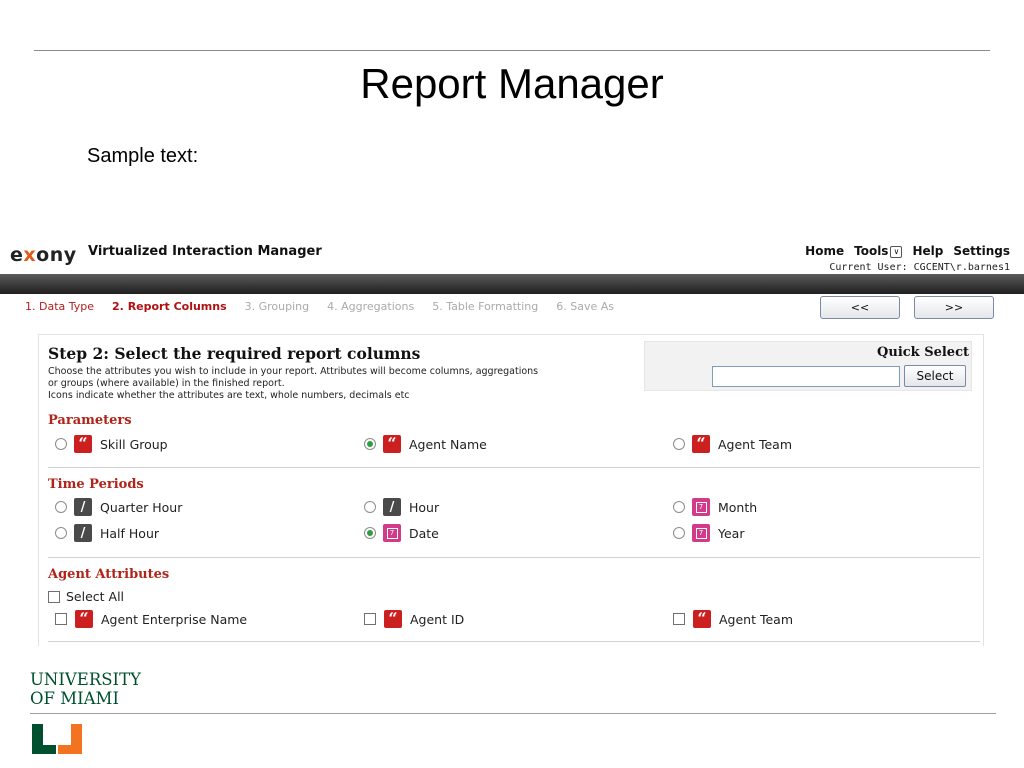  Describe the element at coordinates (824, 251) in the screenshot. I see `nav-home-link: Home` at that location.